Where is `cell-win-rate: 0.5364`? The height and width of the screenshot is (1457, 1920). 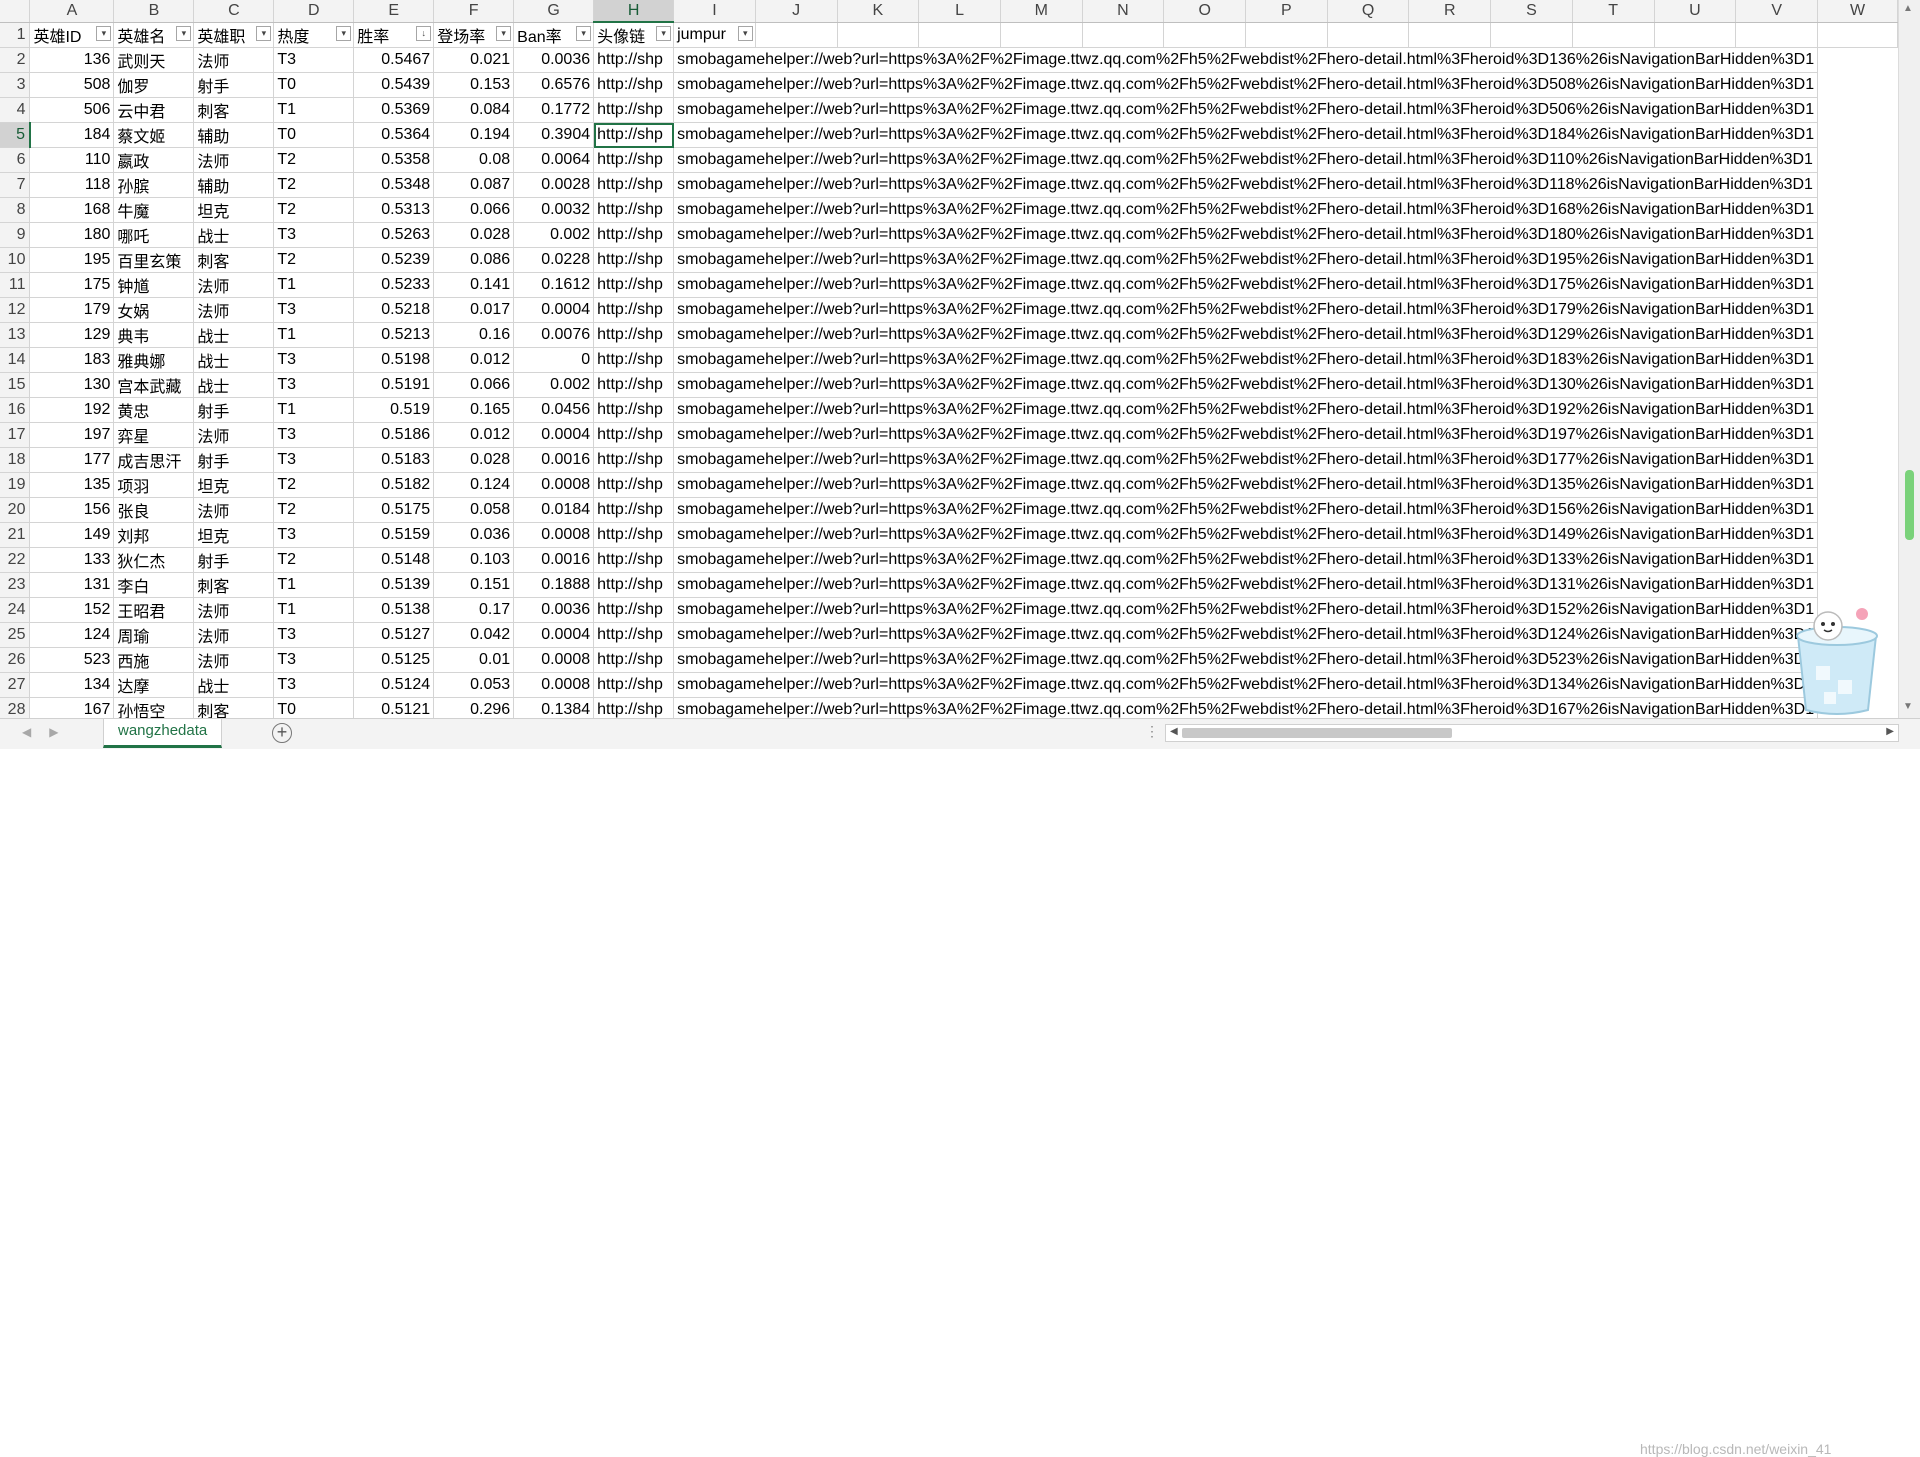 cell-win-rate: 0.5364 is located at coordinates (394, 135).